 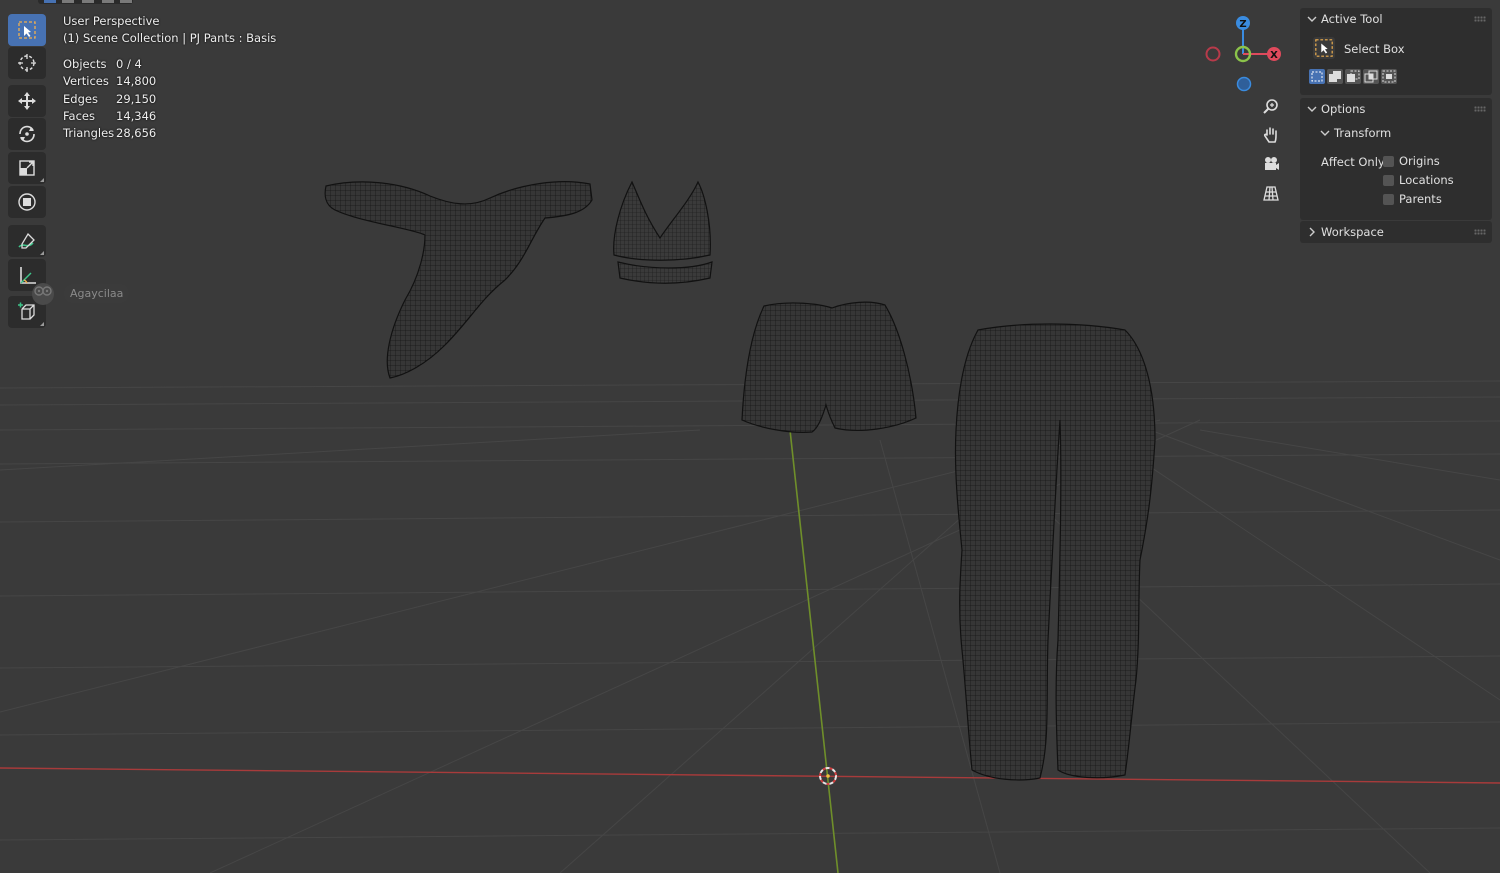 I want to click on tool-move, so click(x=27, y=101).